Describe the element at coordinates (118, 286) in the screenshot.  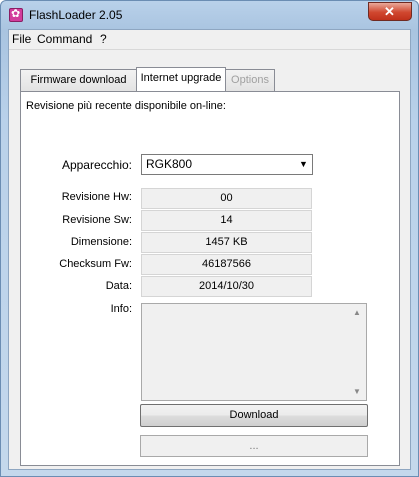
I see `date-label: Data:` at that location.